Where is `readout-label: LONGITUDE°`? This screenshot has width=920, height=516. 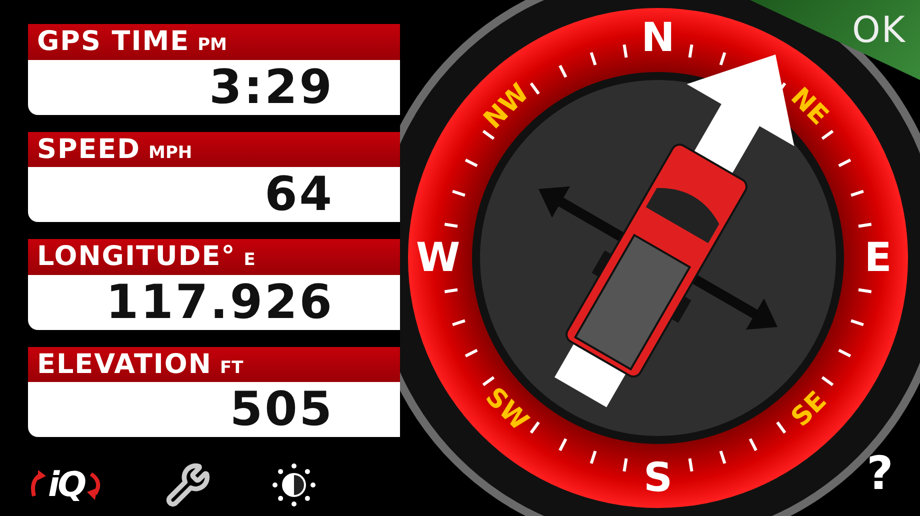
readout-label: LONGITUDE° is located at coordinates (136, 257).